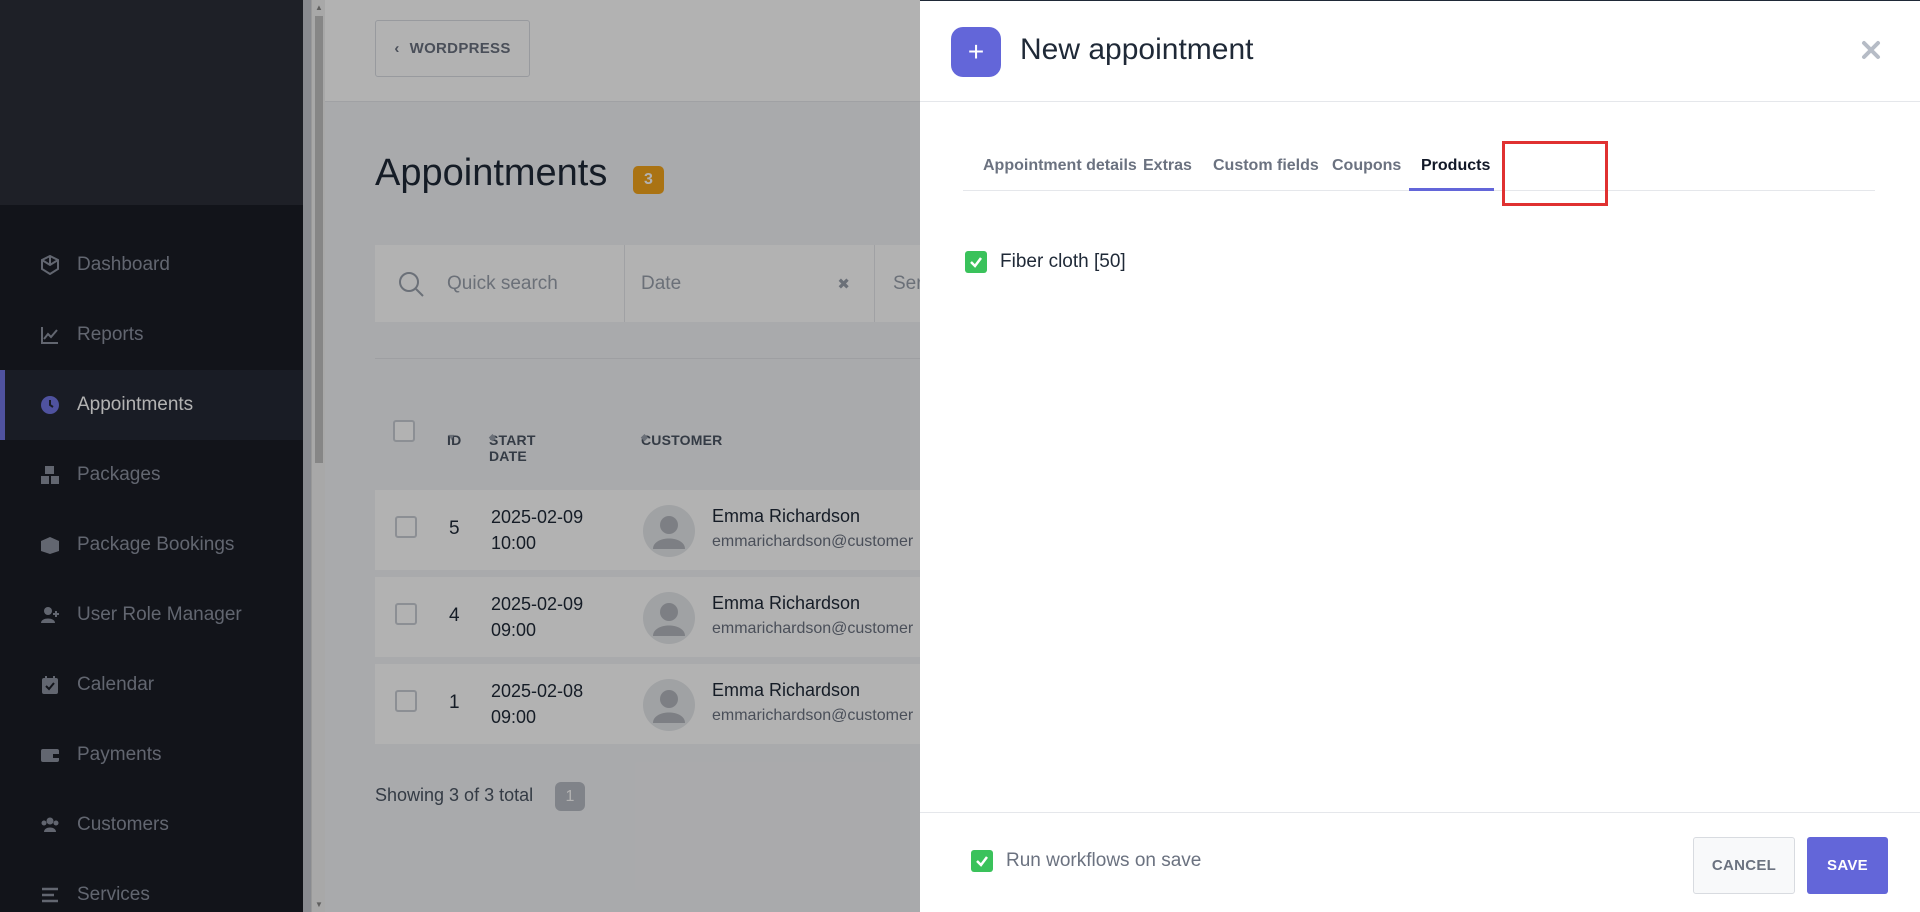 This screenshot has width=1920, height=912. I want to click on close-icon, so click(1871, 50).